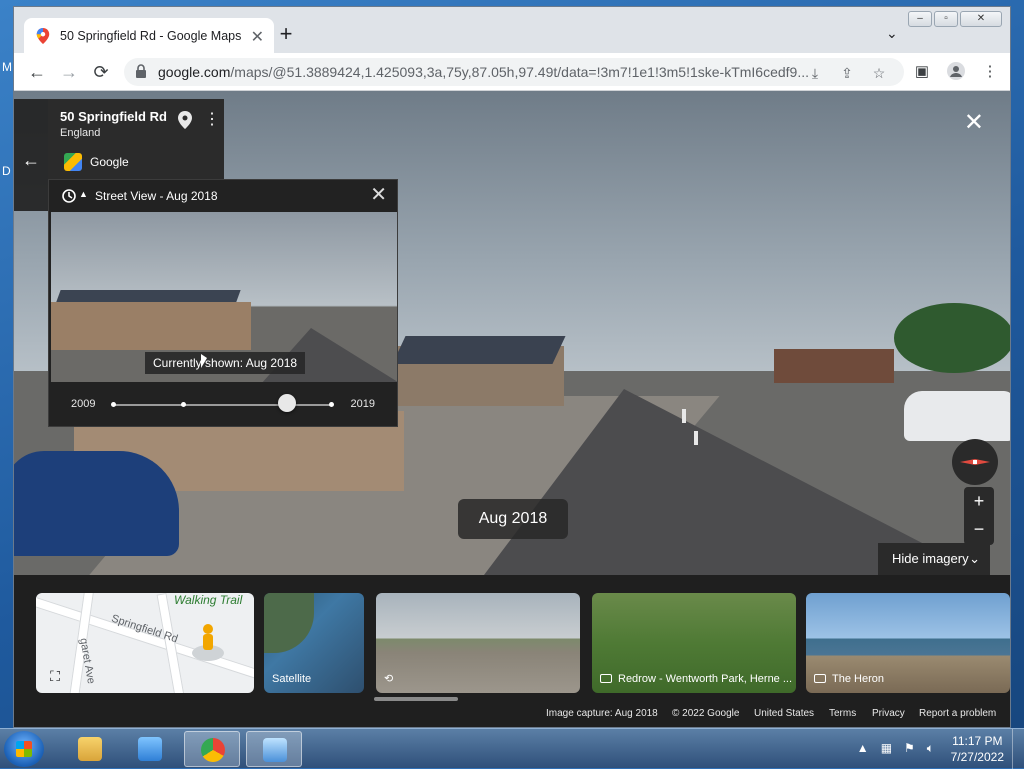 The image size is (1024, 769). What do you see at coordinates (920, 19) in the screenshot?
I see `minimize-button: –` at bounding box center [920, 19].